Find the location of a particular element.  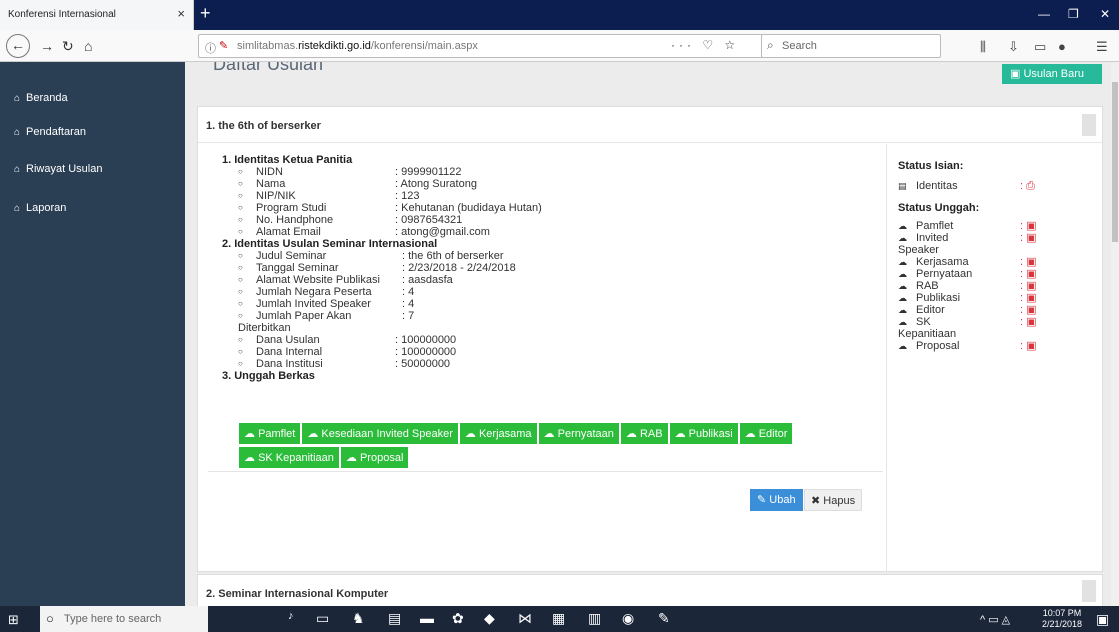

detail-row: ○ Alamat Email: atong@gmail.com is located at coordinates (547, 232).